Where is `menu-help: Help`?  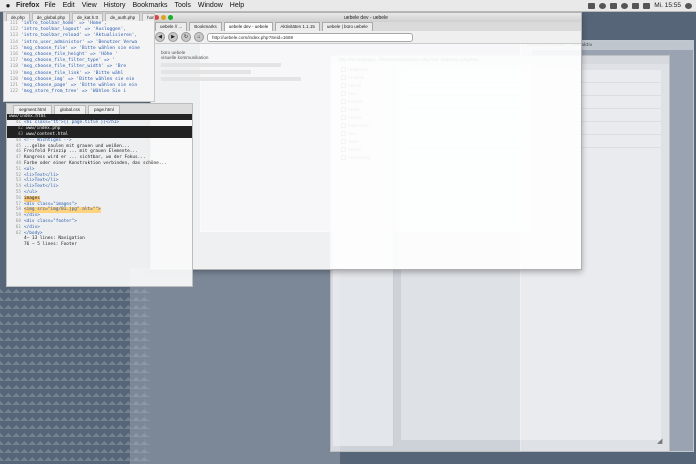
menu-help: Help is located at coordinates (237, 5).